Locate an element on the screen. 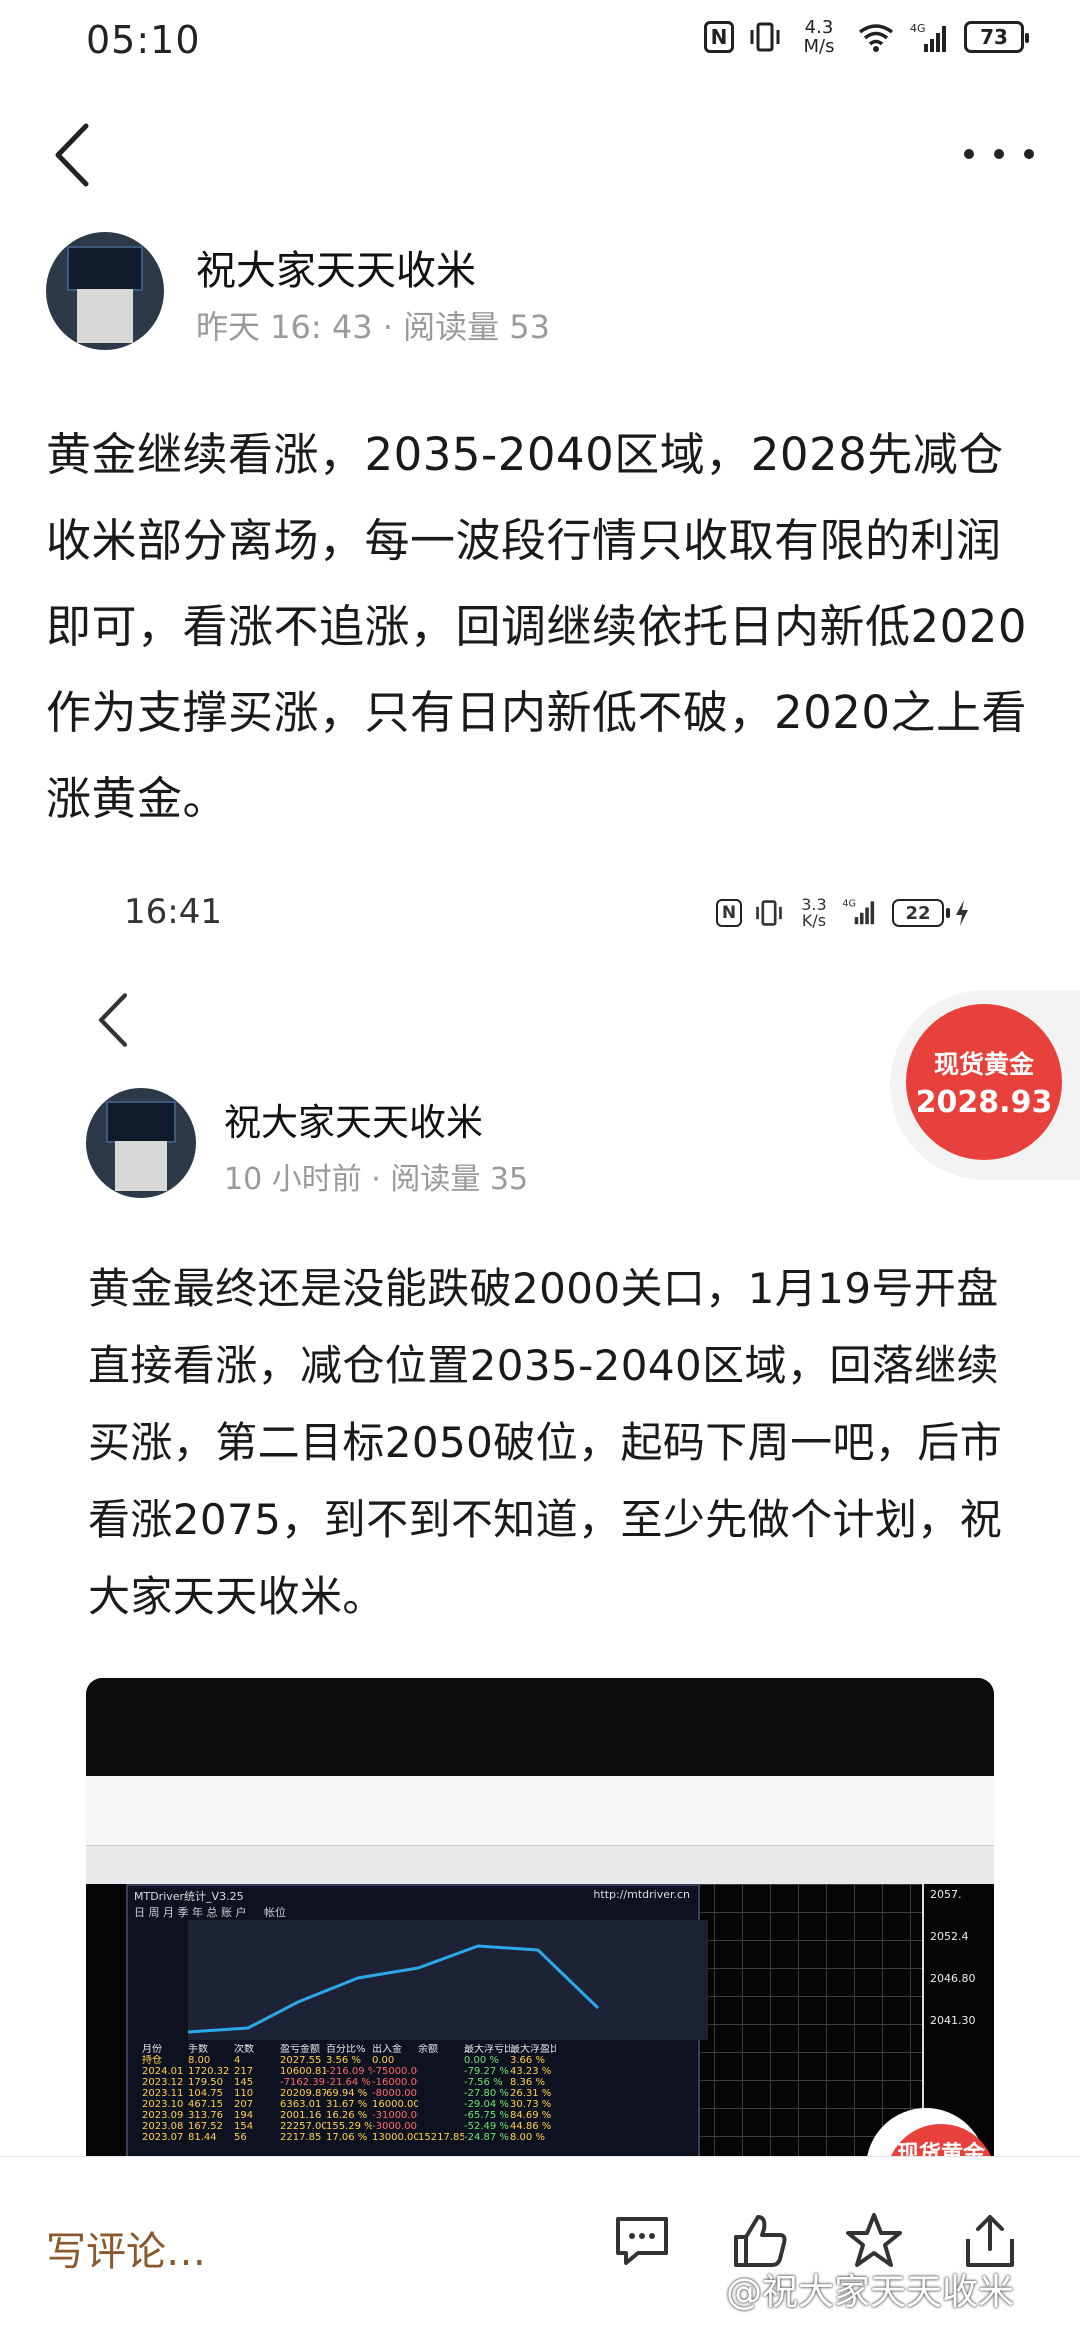 This screenshot has width=1080, height=2340. equity-curve is located at coordinates (448, 1980).